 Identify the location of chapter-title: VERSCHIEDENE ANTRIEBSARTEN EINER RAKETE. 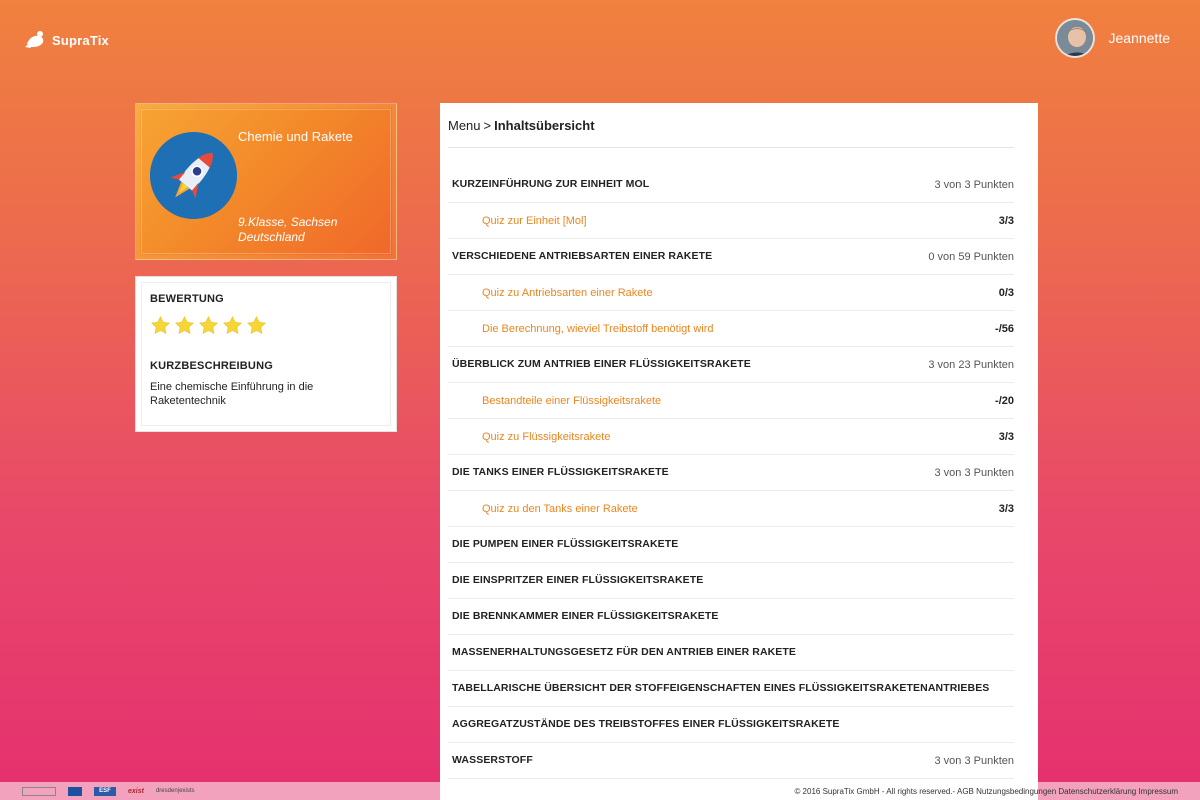
(582, 256).